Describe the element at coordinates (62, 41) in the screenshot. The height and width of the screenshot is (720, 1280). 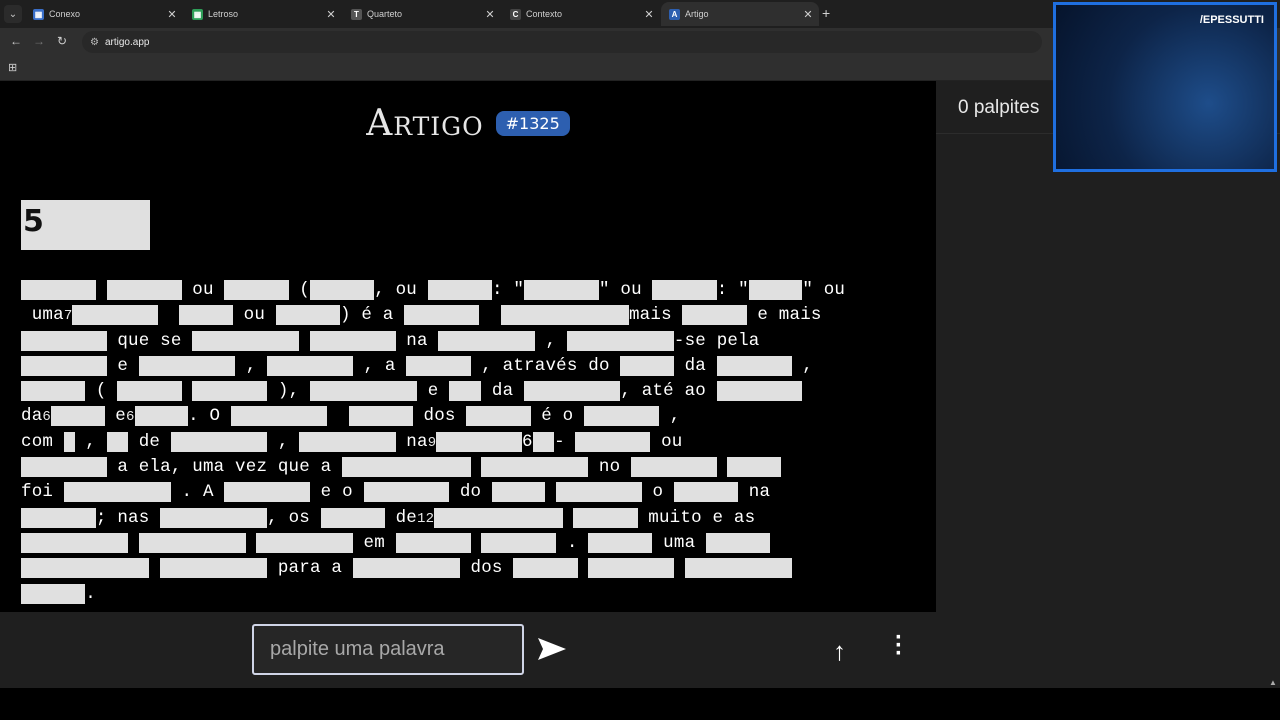
I see `reload-icon: ↻` at that location.